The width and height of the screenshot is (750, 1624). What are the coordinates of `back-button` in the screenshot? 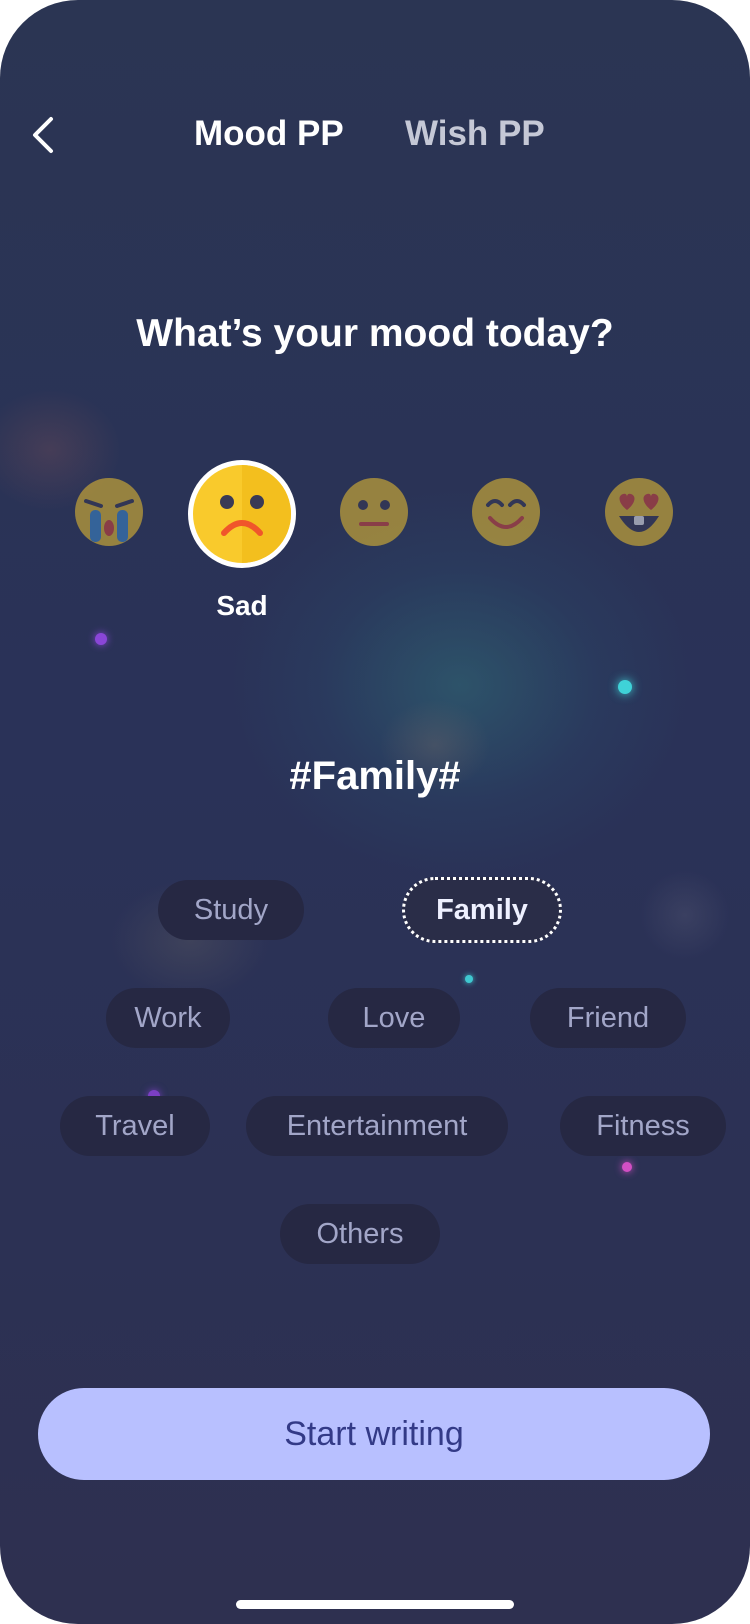 It's located at (43, 135).